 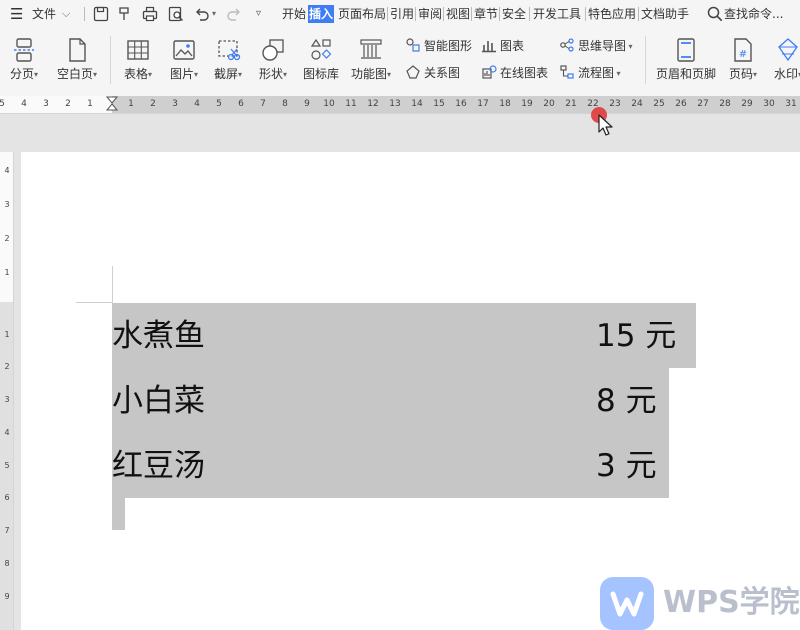 I want to click on shapes-button: 形状▾, so click(x=273, y=60).